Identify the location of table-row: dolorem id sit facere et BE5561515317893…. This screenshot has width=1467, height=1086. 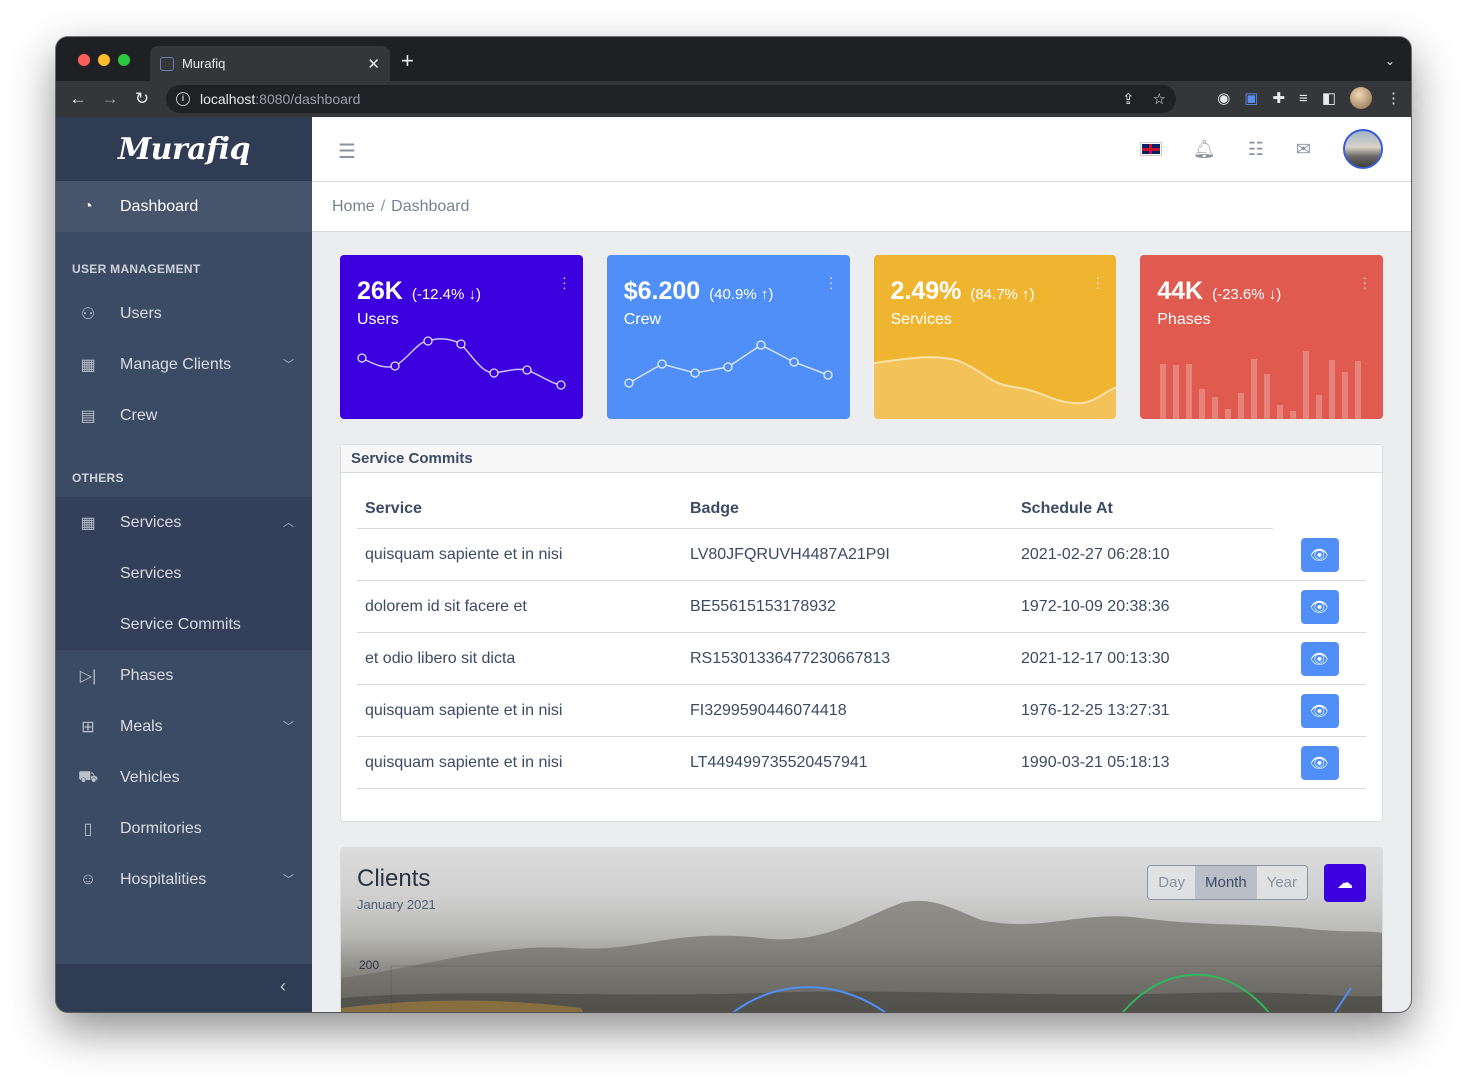
(861, 607).